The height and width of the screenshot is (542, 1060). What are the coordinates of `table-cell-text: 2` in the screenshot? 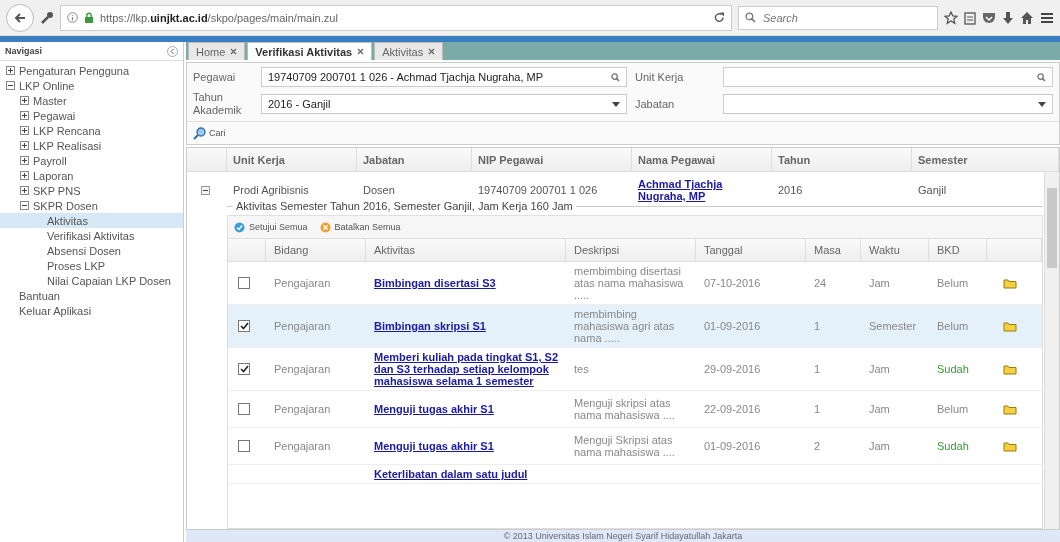 It's located at (817, 446).